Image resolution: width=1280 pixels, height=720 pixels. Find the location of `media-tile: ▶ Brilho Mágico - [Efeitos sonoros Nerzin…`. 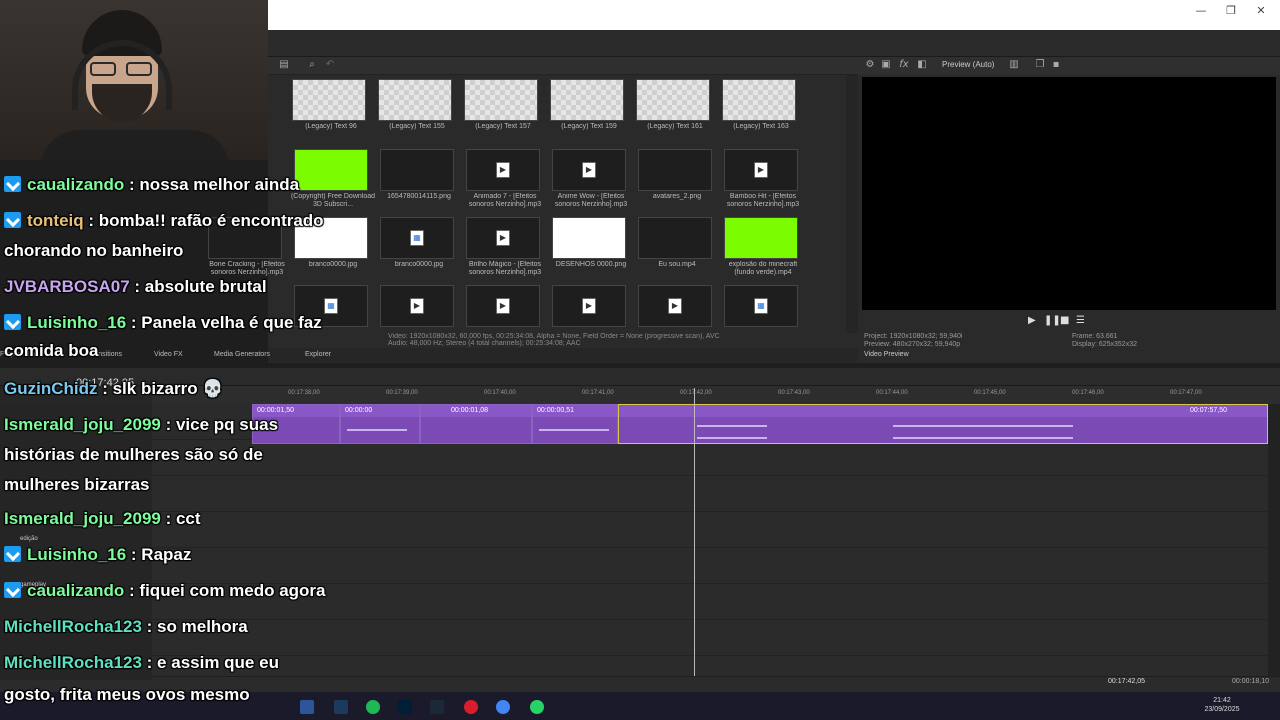

media-tile: ▶ Brilho Mágico - [Efeitos sonoros Nerzin… is located at coordinates (502, 249).